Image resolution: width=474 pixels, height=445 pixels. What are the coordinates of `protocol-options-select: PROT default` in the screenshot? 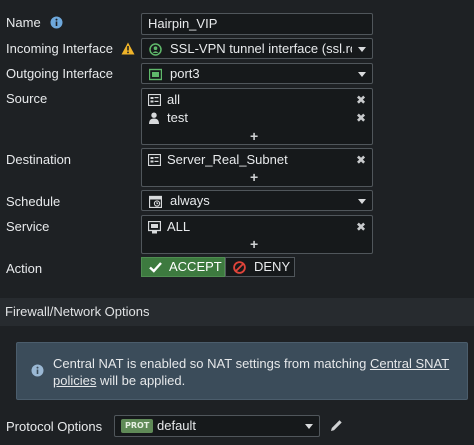 It's located at (217, 426).